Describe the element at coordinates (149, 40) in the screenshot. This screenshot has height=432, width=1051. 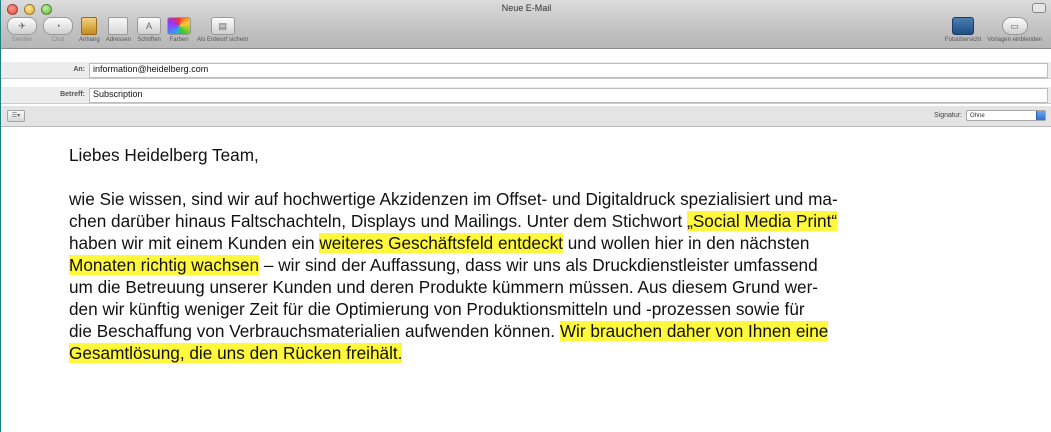
I see `fonts-label: Schriften` at that location.